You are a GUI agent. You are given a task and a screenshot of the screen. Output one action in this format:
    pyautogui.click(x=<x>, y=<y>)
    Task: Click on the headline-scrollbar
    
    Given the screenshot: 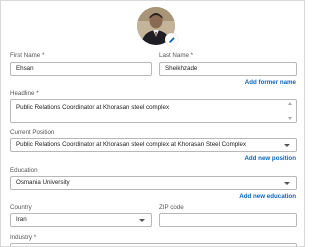 What is the action you would take?
    pyautogui.click(x=290, y=111)
    